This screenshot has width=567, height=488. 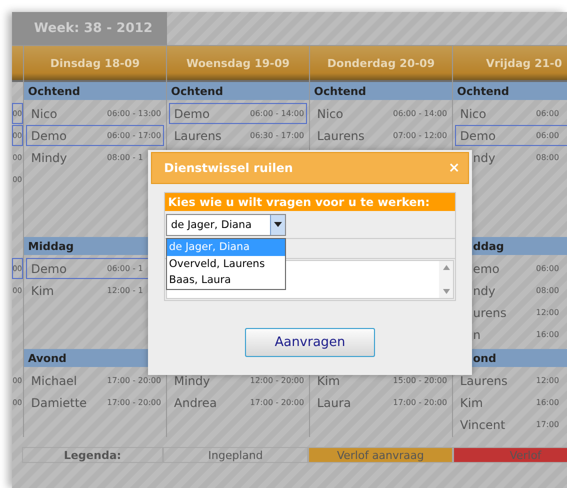 I want to click on day-header: Woensdag 19-09, so click(x=238, y=64).